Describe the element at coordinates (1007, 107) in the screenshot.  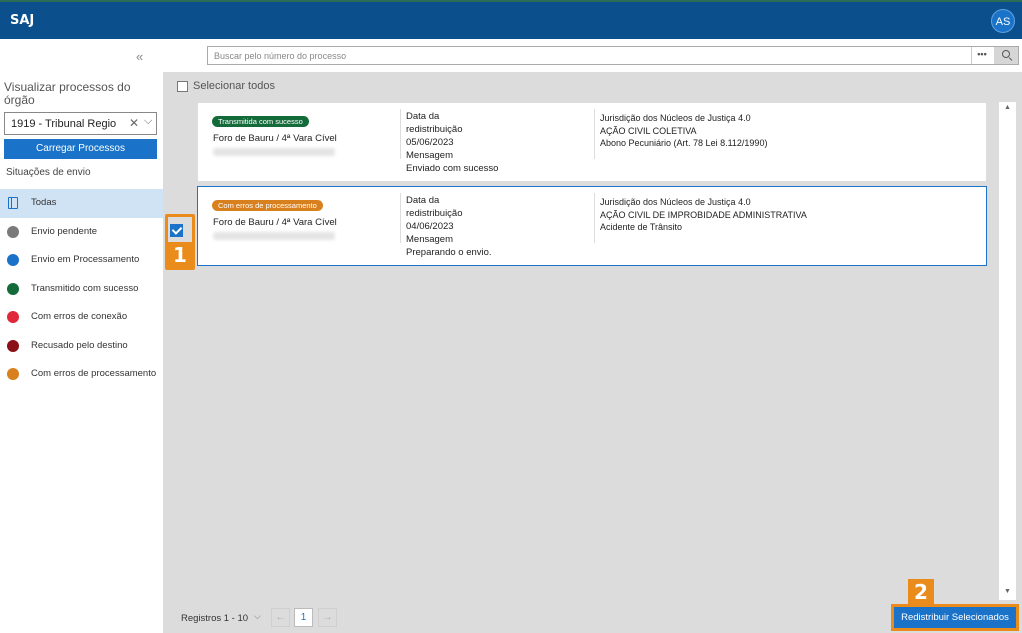
I see `scroll-up-icon: ▲` at that location.